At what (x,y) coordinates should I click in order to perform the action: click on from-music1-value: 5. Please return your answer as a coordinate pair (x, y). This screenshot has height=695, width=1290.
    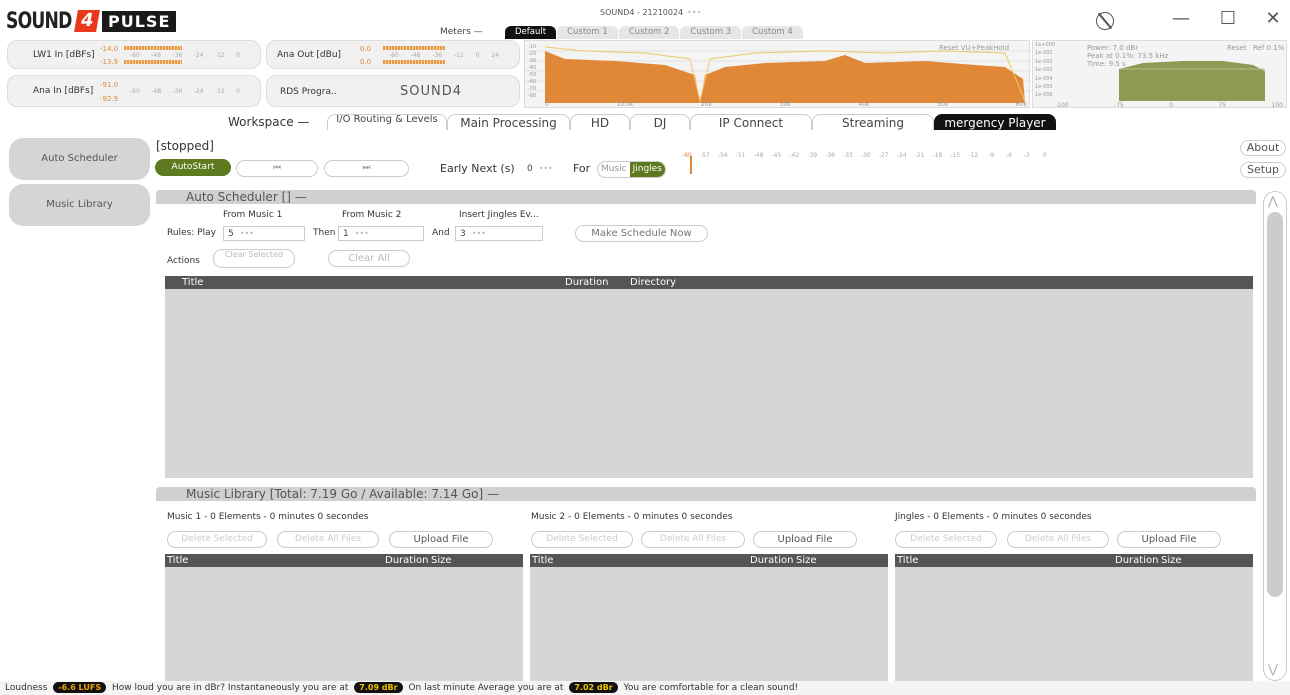
    Looking at the image, I should click on (231, 234).